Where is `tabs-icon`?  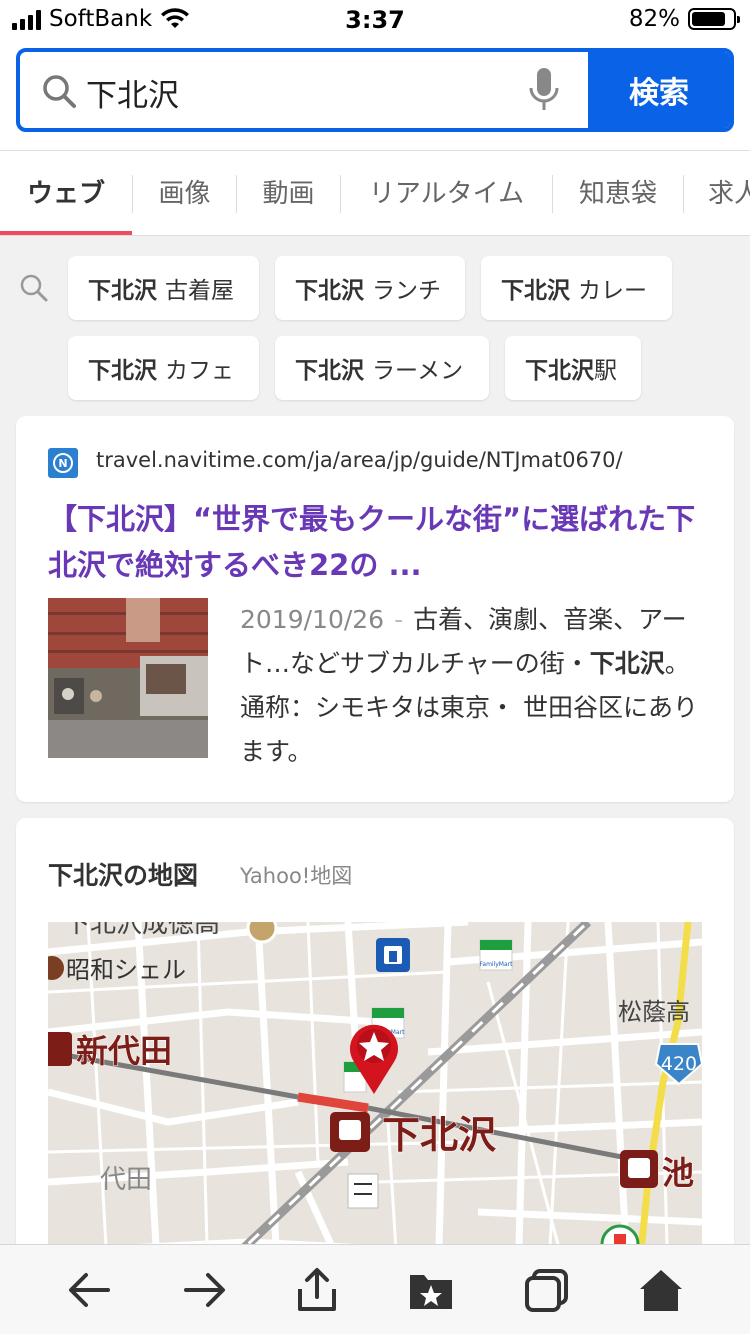 tabs-icon is located at coordinates (547, 1290).